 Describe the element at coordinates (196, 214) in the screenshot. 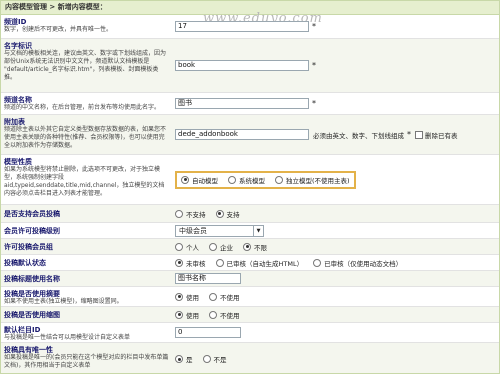

I see `option-label: 不支持` at that location.